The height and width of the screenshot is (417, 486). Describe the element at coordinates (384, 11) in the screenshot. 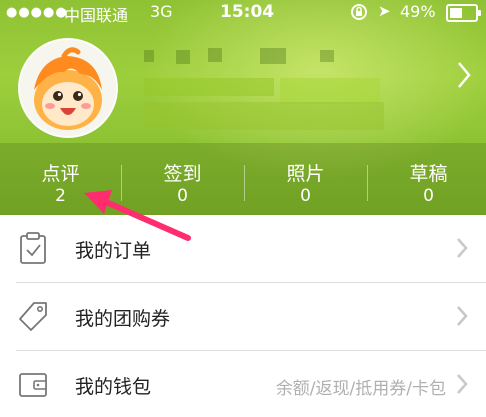

I see `location-icon: ➤` at that location.